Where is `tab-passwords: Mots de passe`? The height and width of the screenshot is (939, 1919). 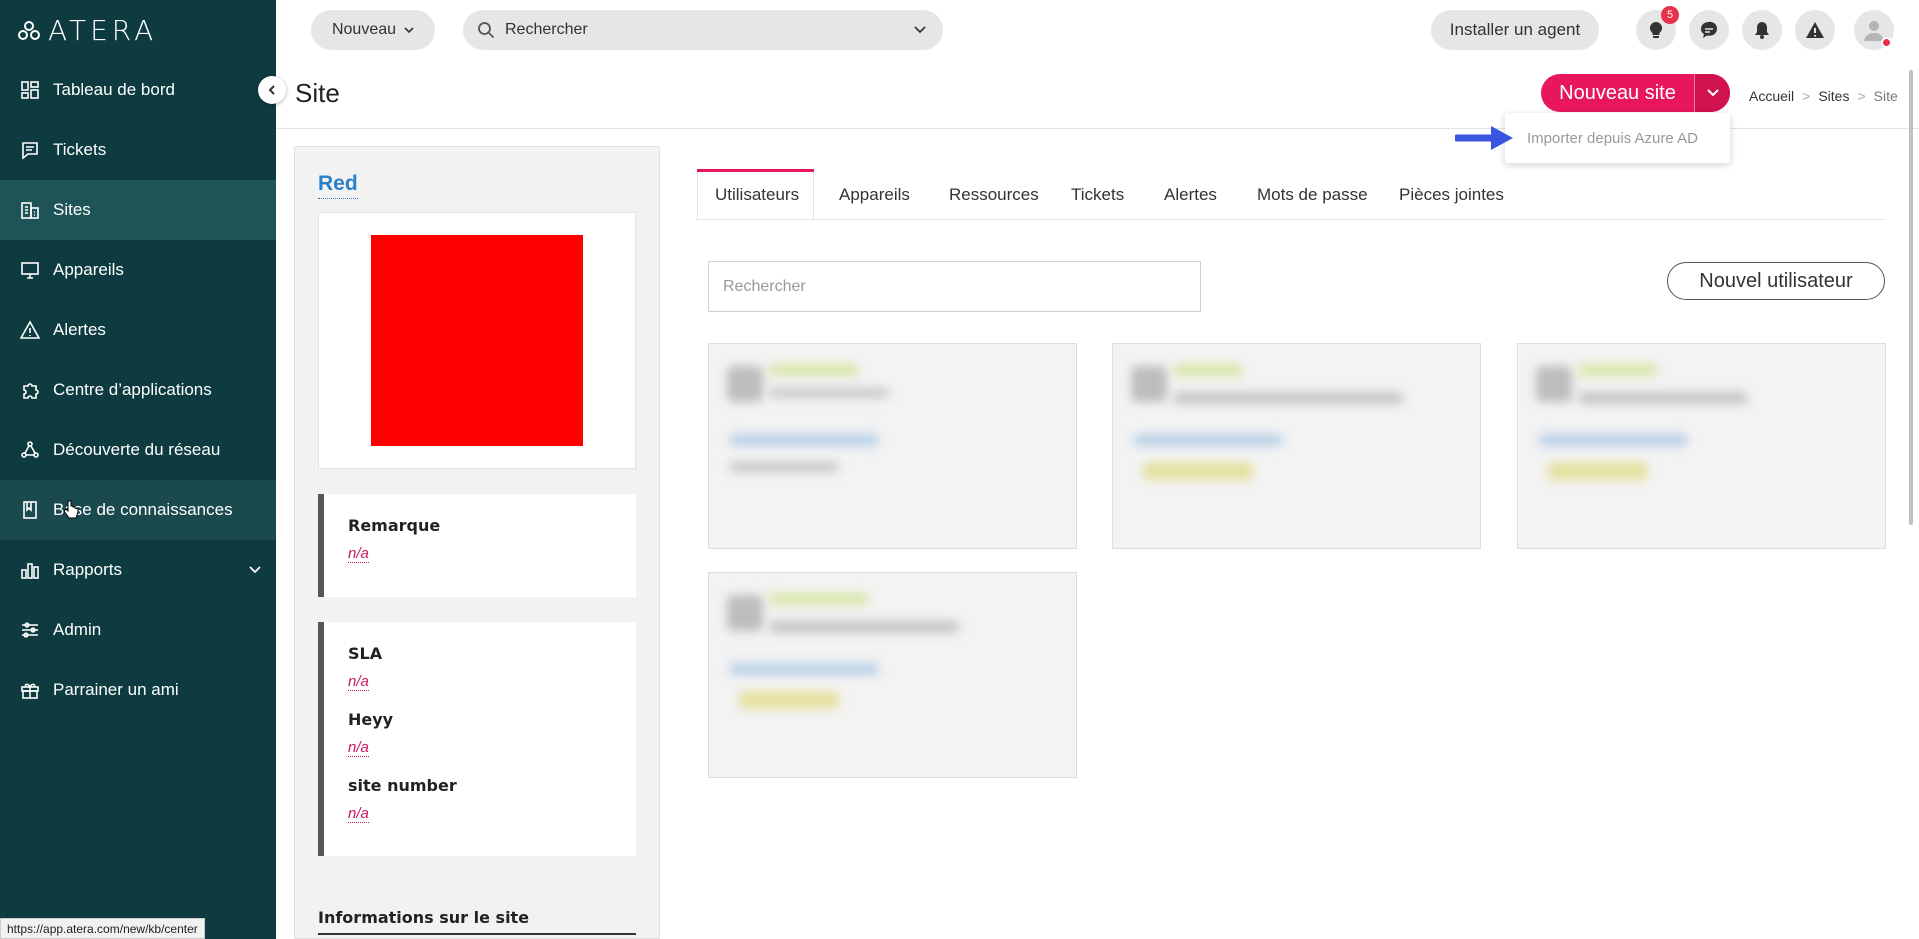 tab-passwords: Mots de passe is located at coordinates (1312, 195).